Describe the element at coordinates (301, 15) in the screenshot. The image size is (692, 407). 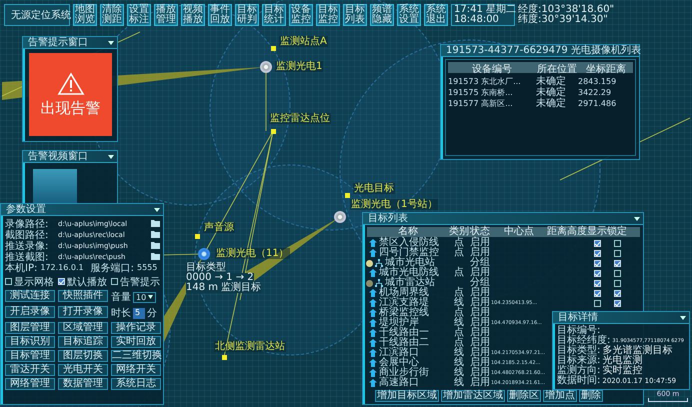
I see `nav-button: 设备监控` at that location.